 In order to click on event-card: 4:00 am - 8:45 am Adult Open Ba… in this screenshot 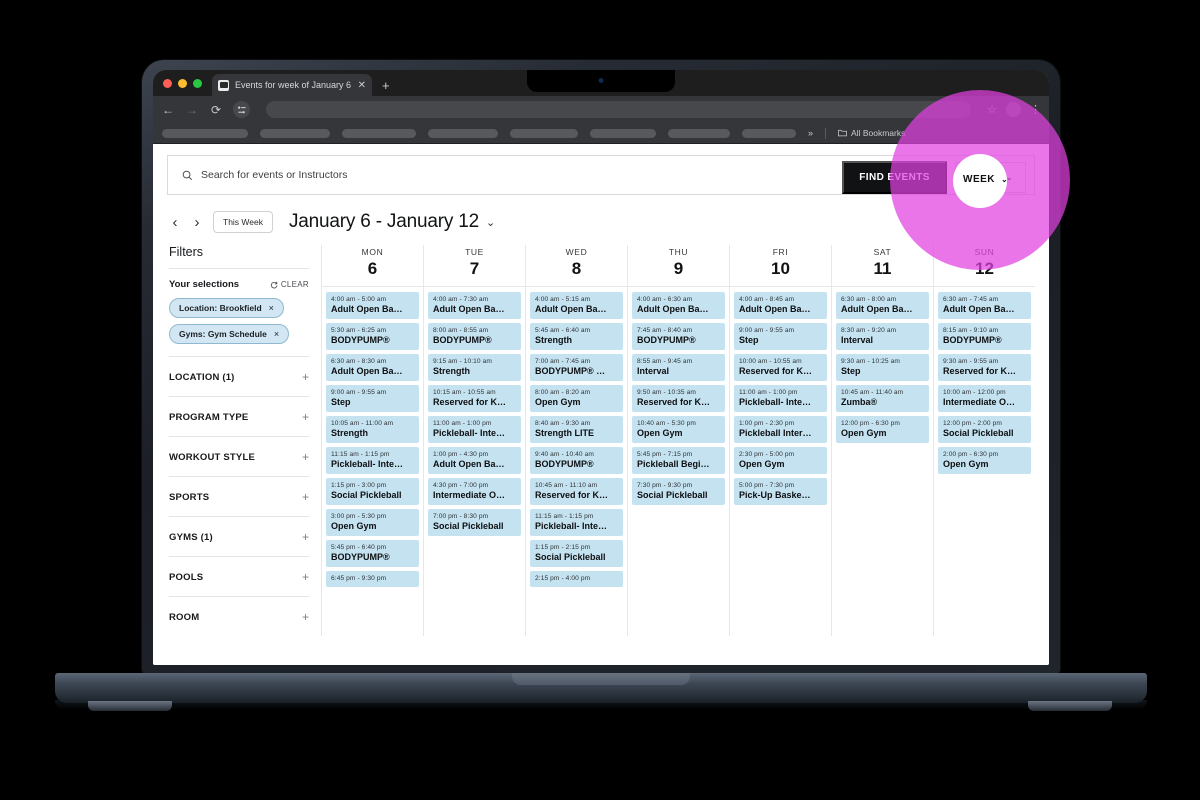, I will do `click(780, 305)`.